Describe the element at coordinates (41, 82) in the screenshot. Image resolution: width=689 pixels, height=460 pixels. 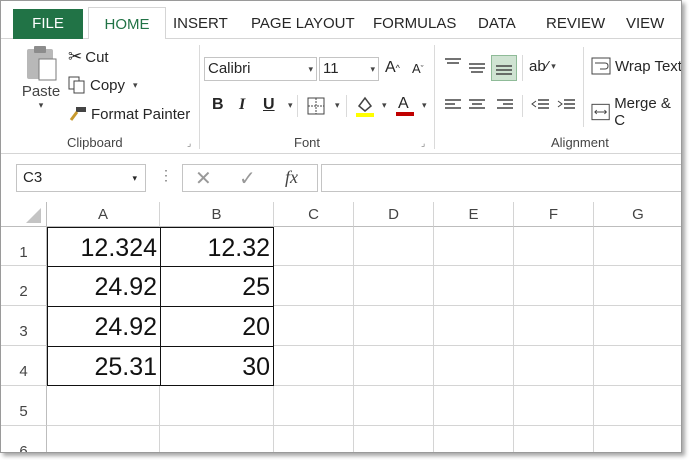
I see `paste-button: Paste ▾` at that location.